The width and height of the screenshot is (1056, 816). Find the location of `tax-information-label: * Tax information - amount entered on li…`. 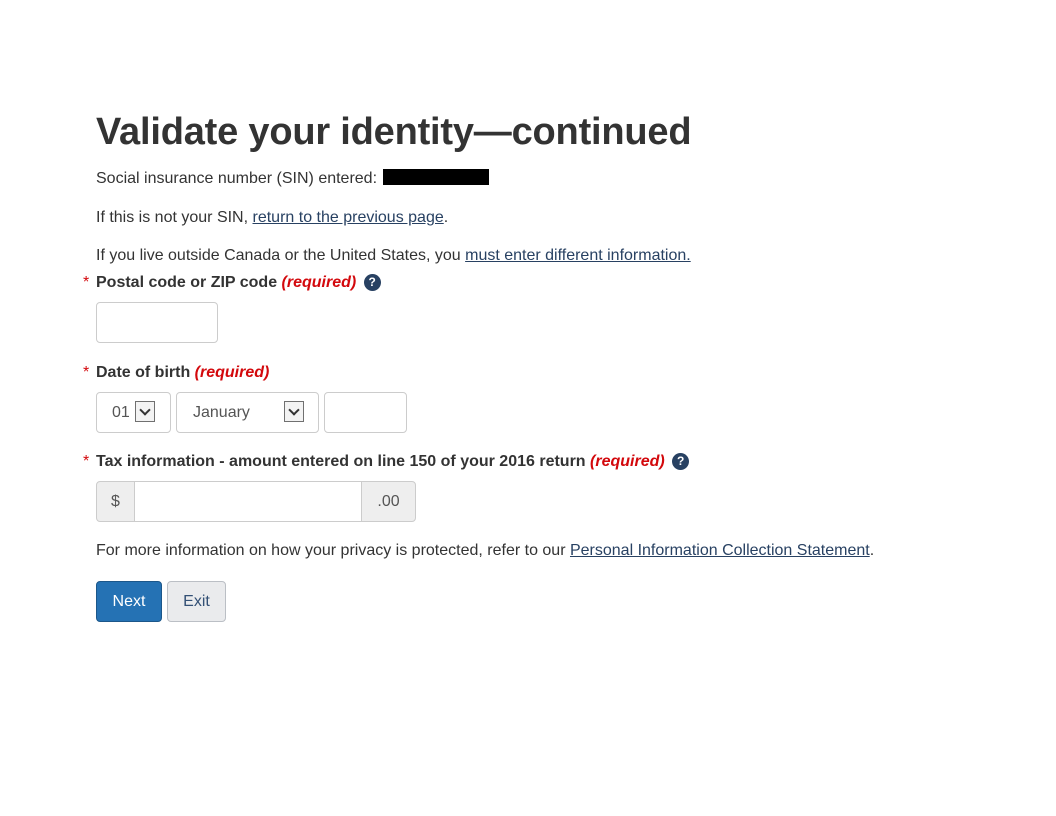

tax-information-label: * Tax information - amount entered on li… is located at coordinates (554, 462).